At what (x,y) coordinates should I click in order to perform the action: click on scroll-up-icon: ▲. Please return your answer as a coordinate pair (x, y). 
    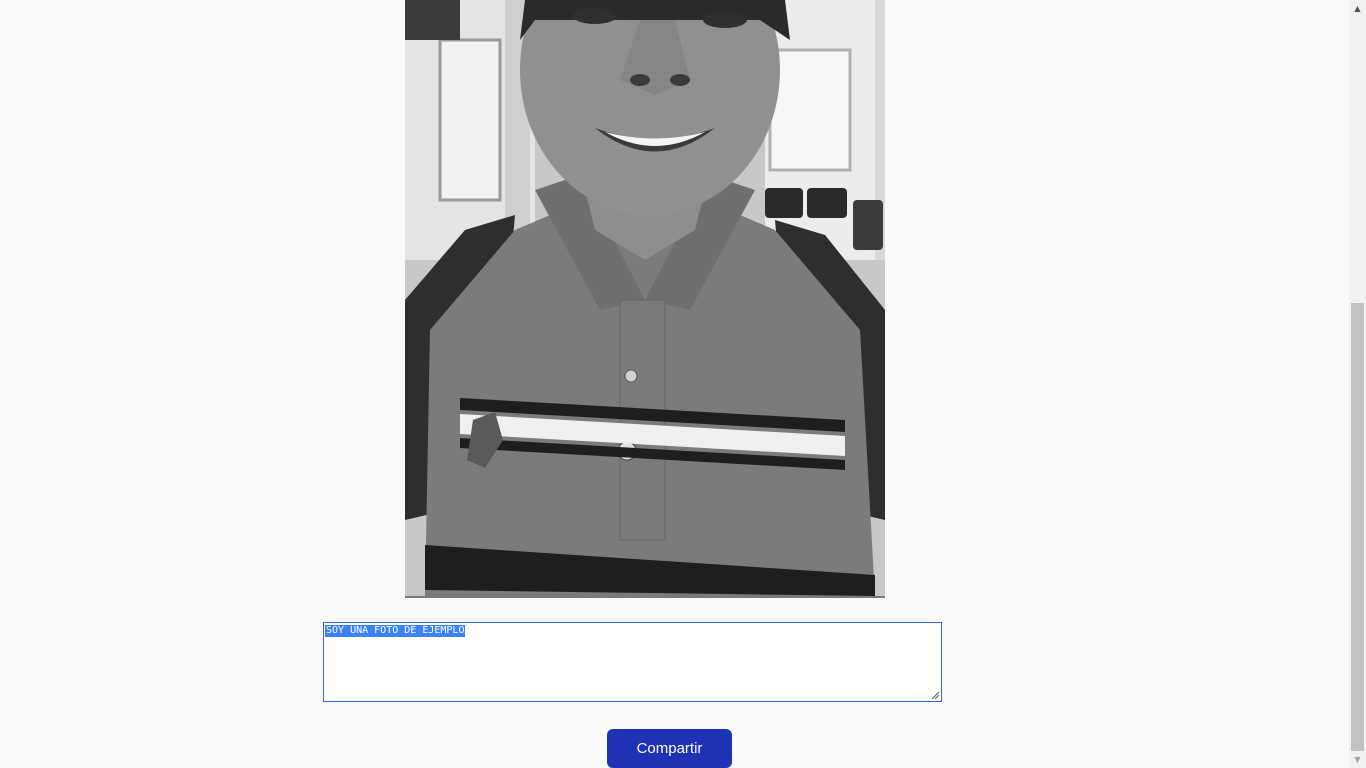
    Looking at the image, I should click on (1357, 8).